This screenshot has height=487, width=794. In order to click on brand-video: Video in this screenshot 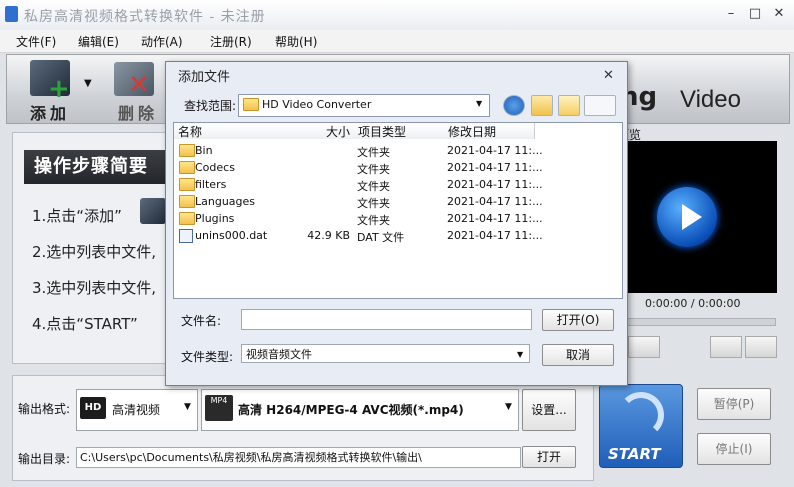, I will do `click(710, 99)`.